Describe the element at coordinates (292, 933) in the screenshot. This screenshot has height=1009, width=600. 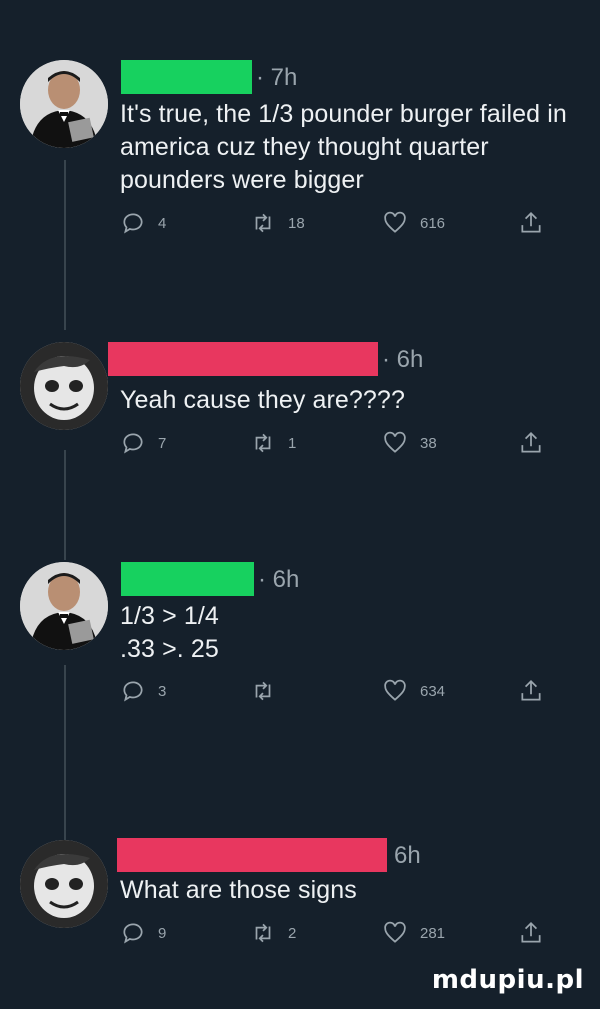
I see `retweet-count: 2` at that location.